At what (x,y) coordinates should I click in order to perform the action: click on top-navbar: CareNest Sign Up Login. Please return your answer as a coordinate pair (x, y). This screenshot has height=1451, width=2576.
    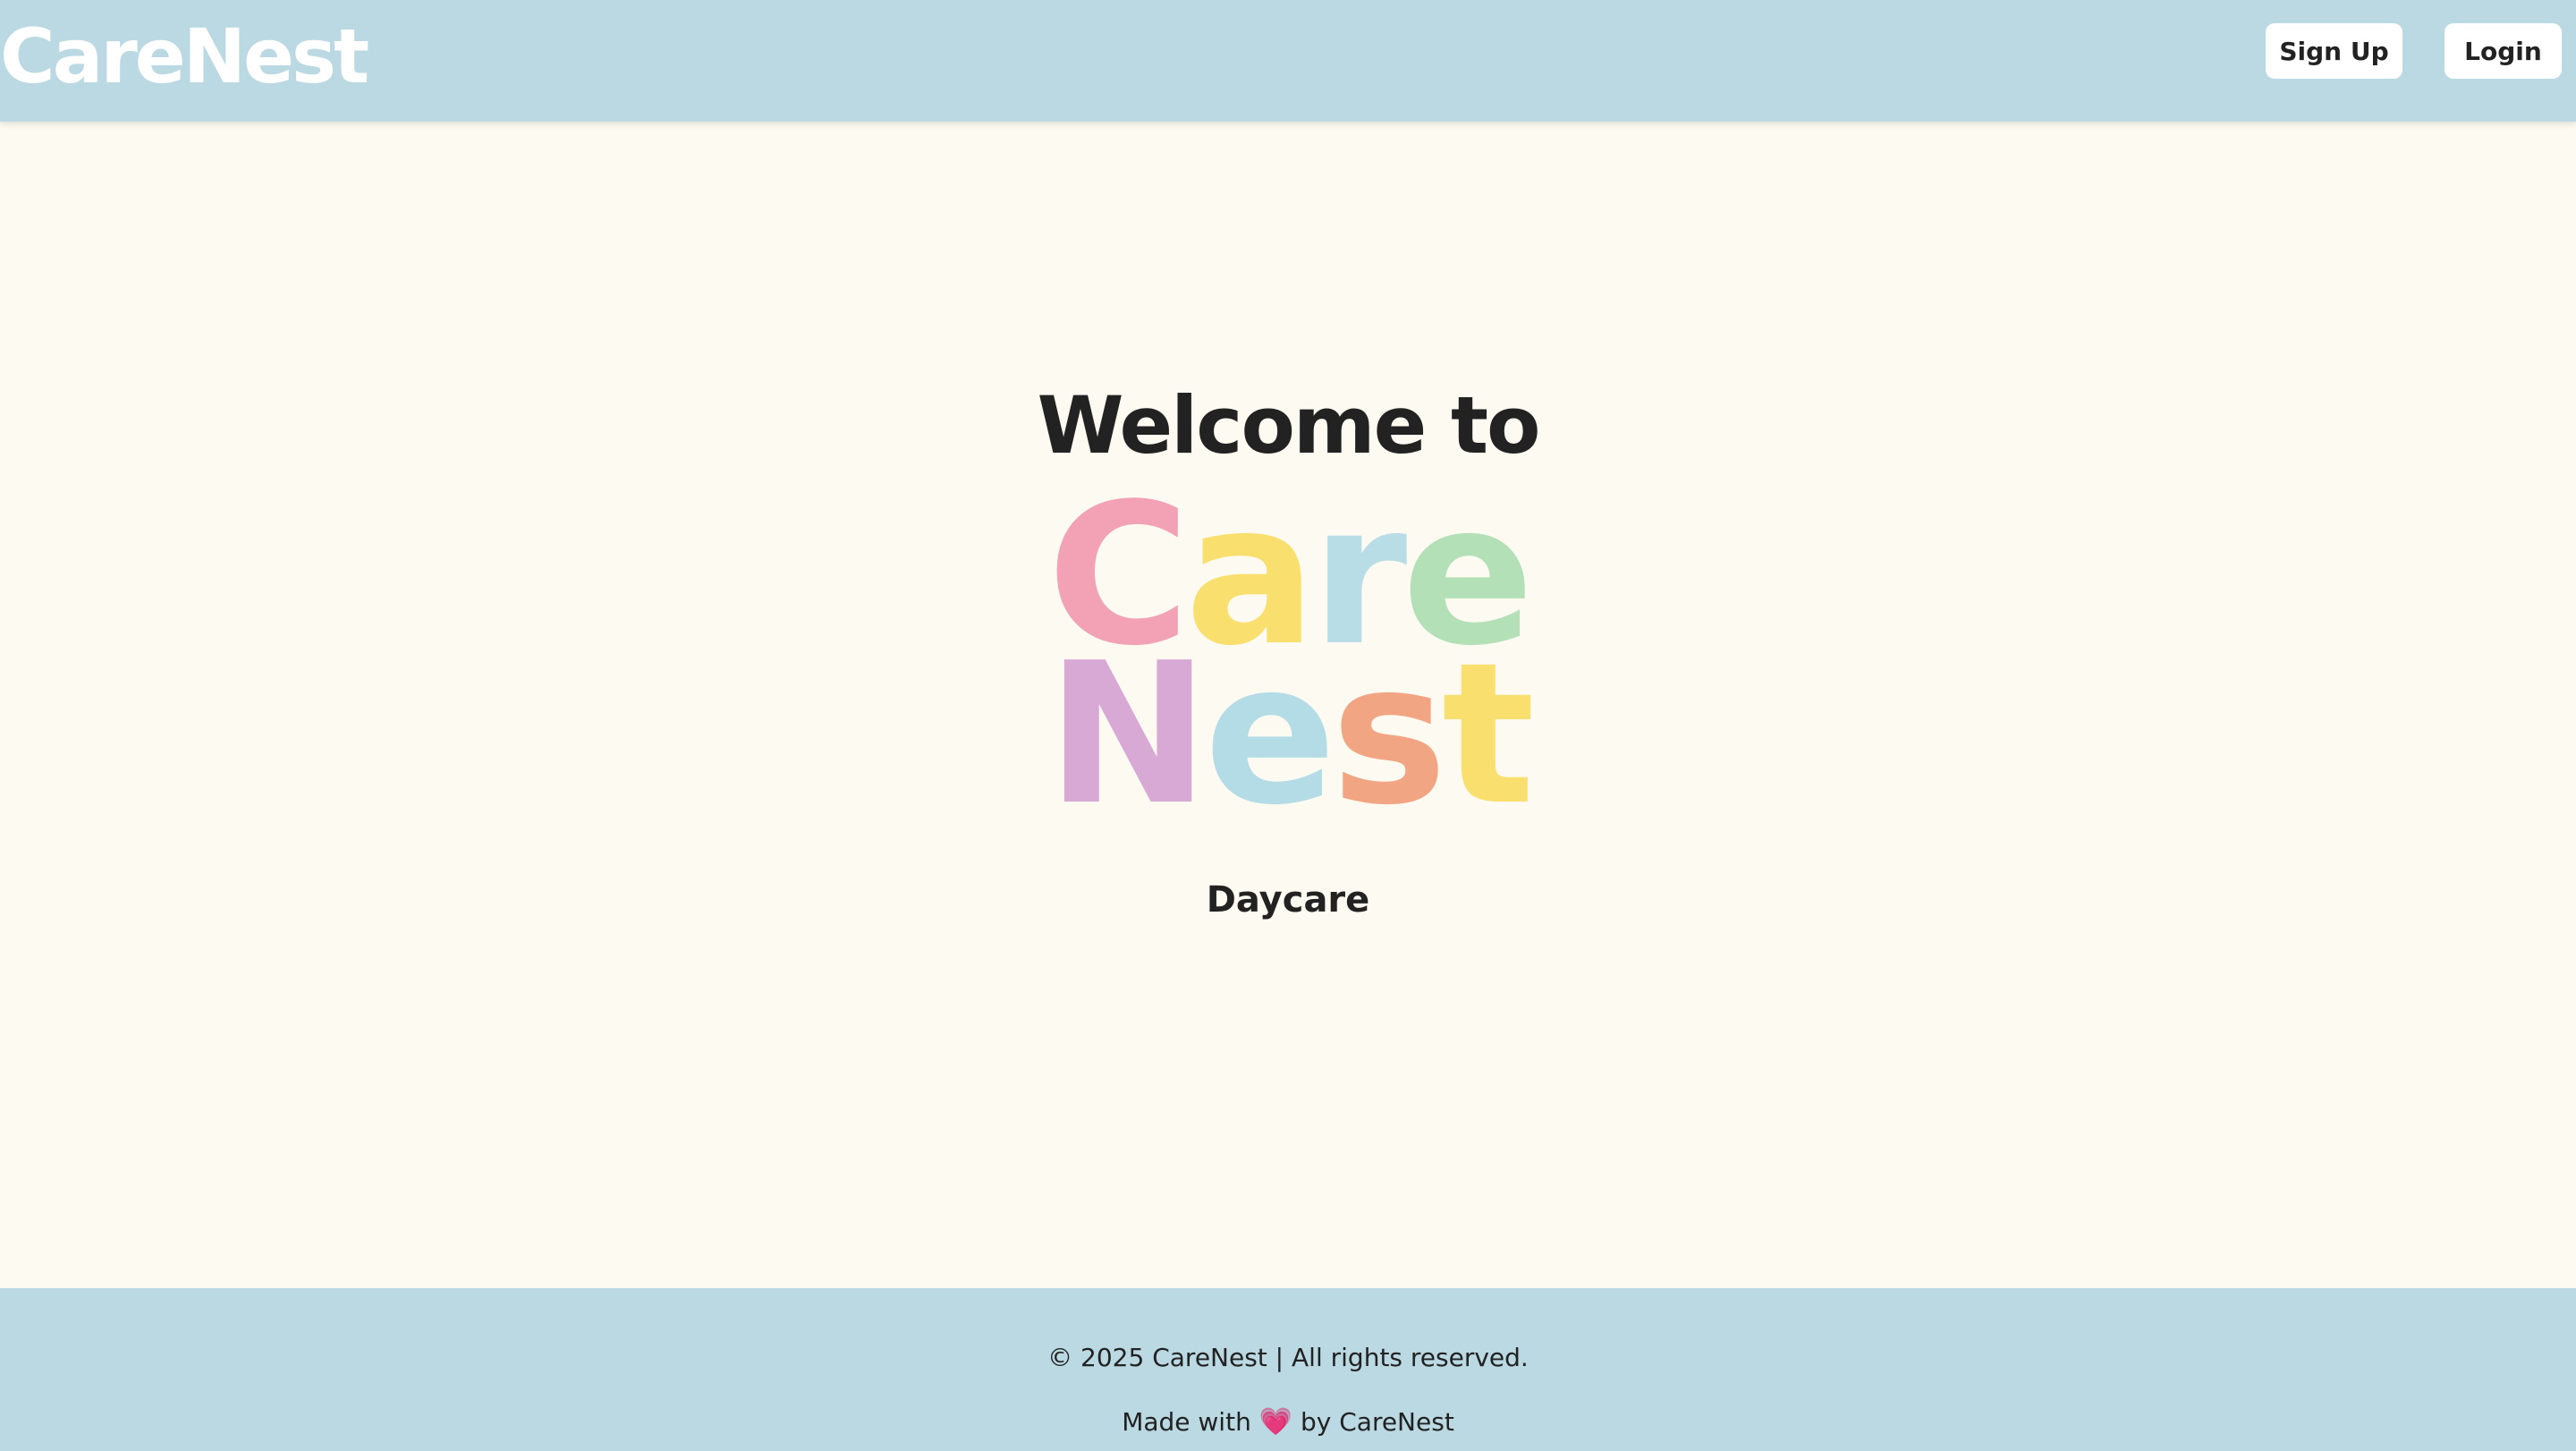
    Looking at the image, I should click on (1288, 61).